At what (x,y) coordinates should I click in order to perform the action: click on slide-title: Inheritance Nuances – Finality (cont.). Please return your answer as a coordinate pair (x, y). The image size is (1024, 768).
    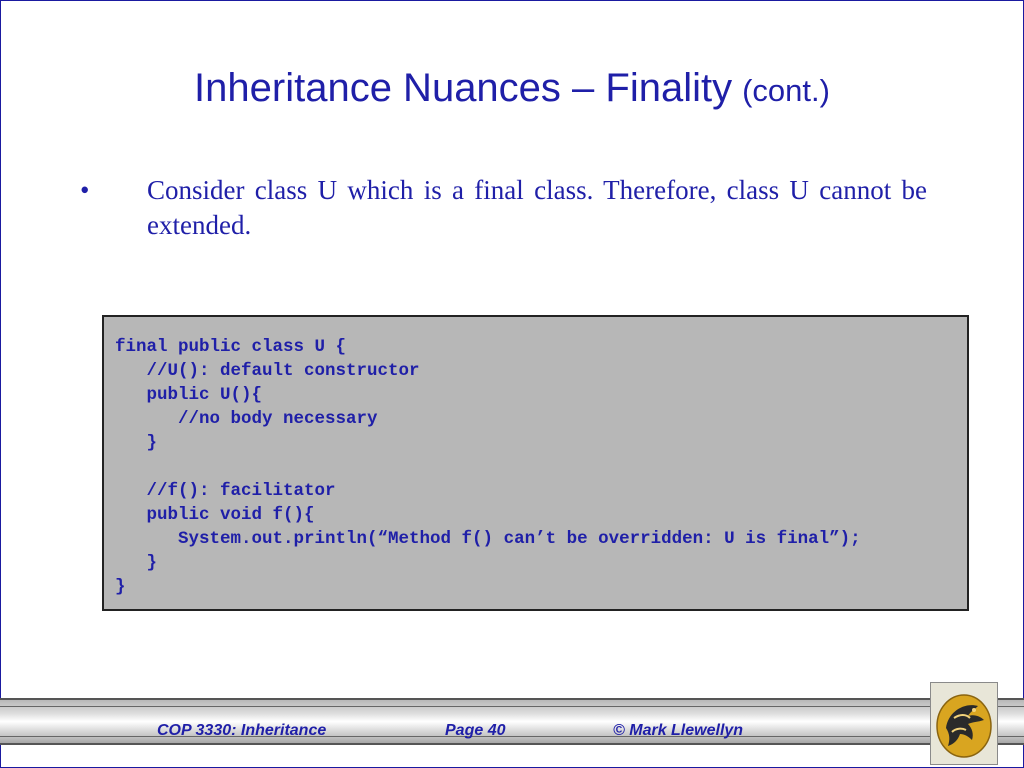
    Looking at the image, I should click on (512, 88).